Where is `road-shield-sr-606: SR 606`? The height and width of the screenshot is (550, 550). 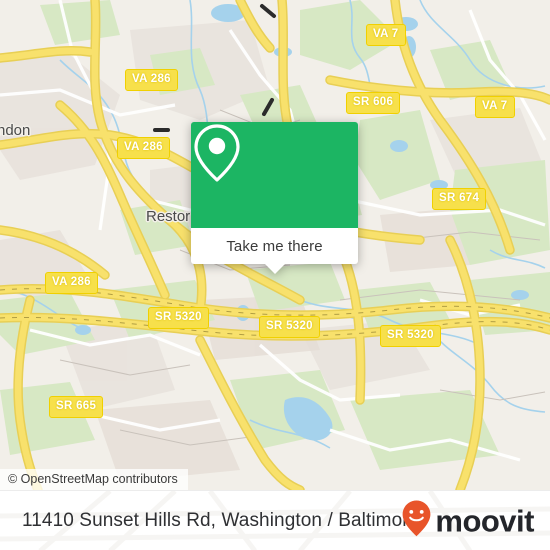
road-shield-sr-606: SR 606 is located at coordinates (373, 103).